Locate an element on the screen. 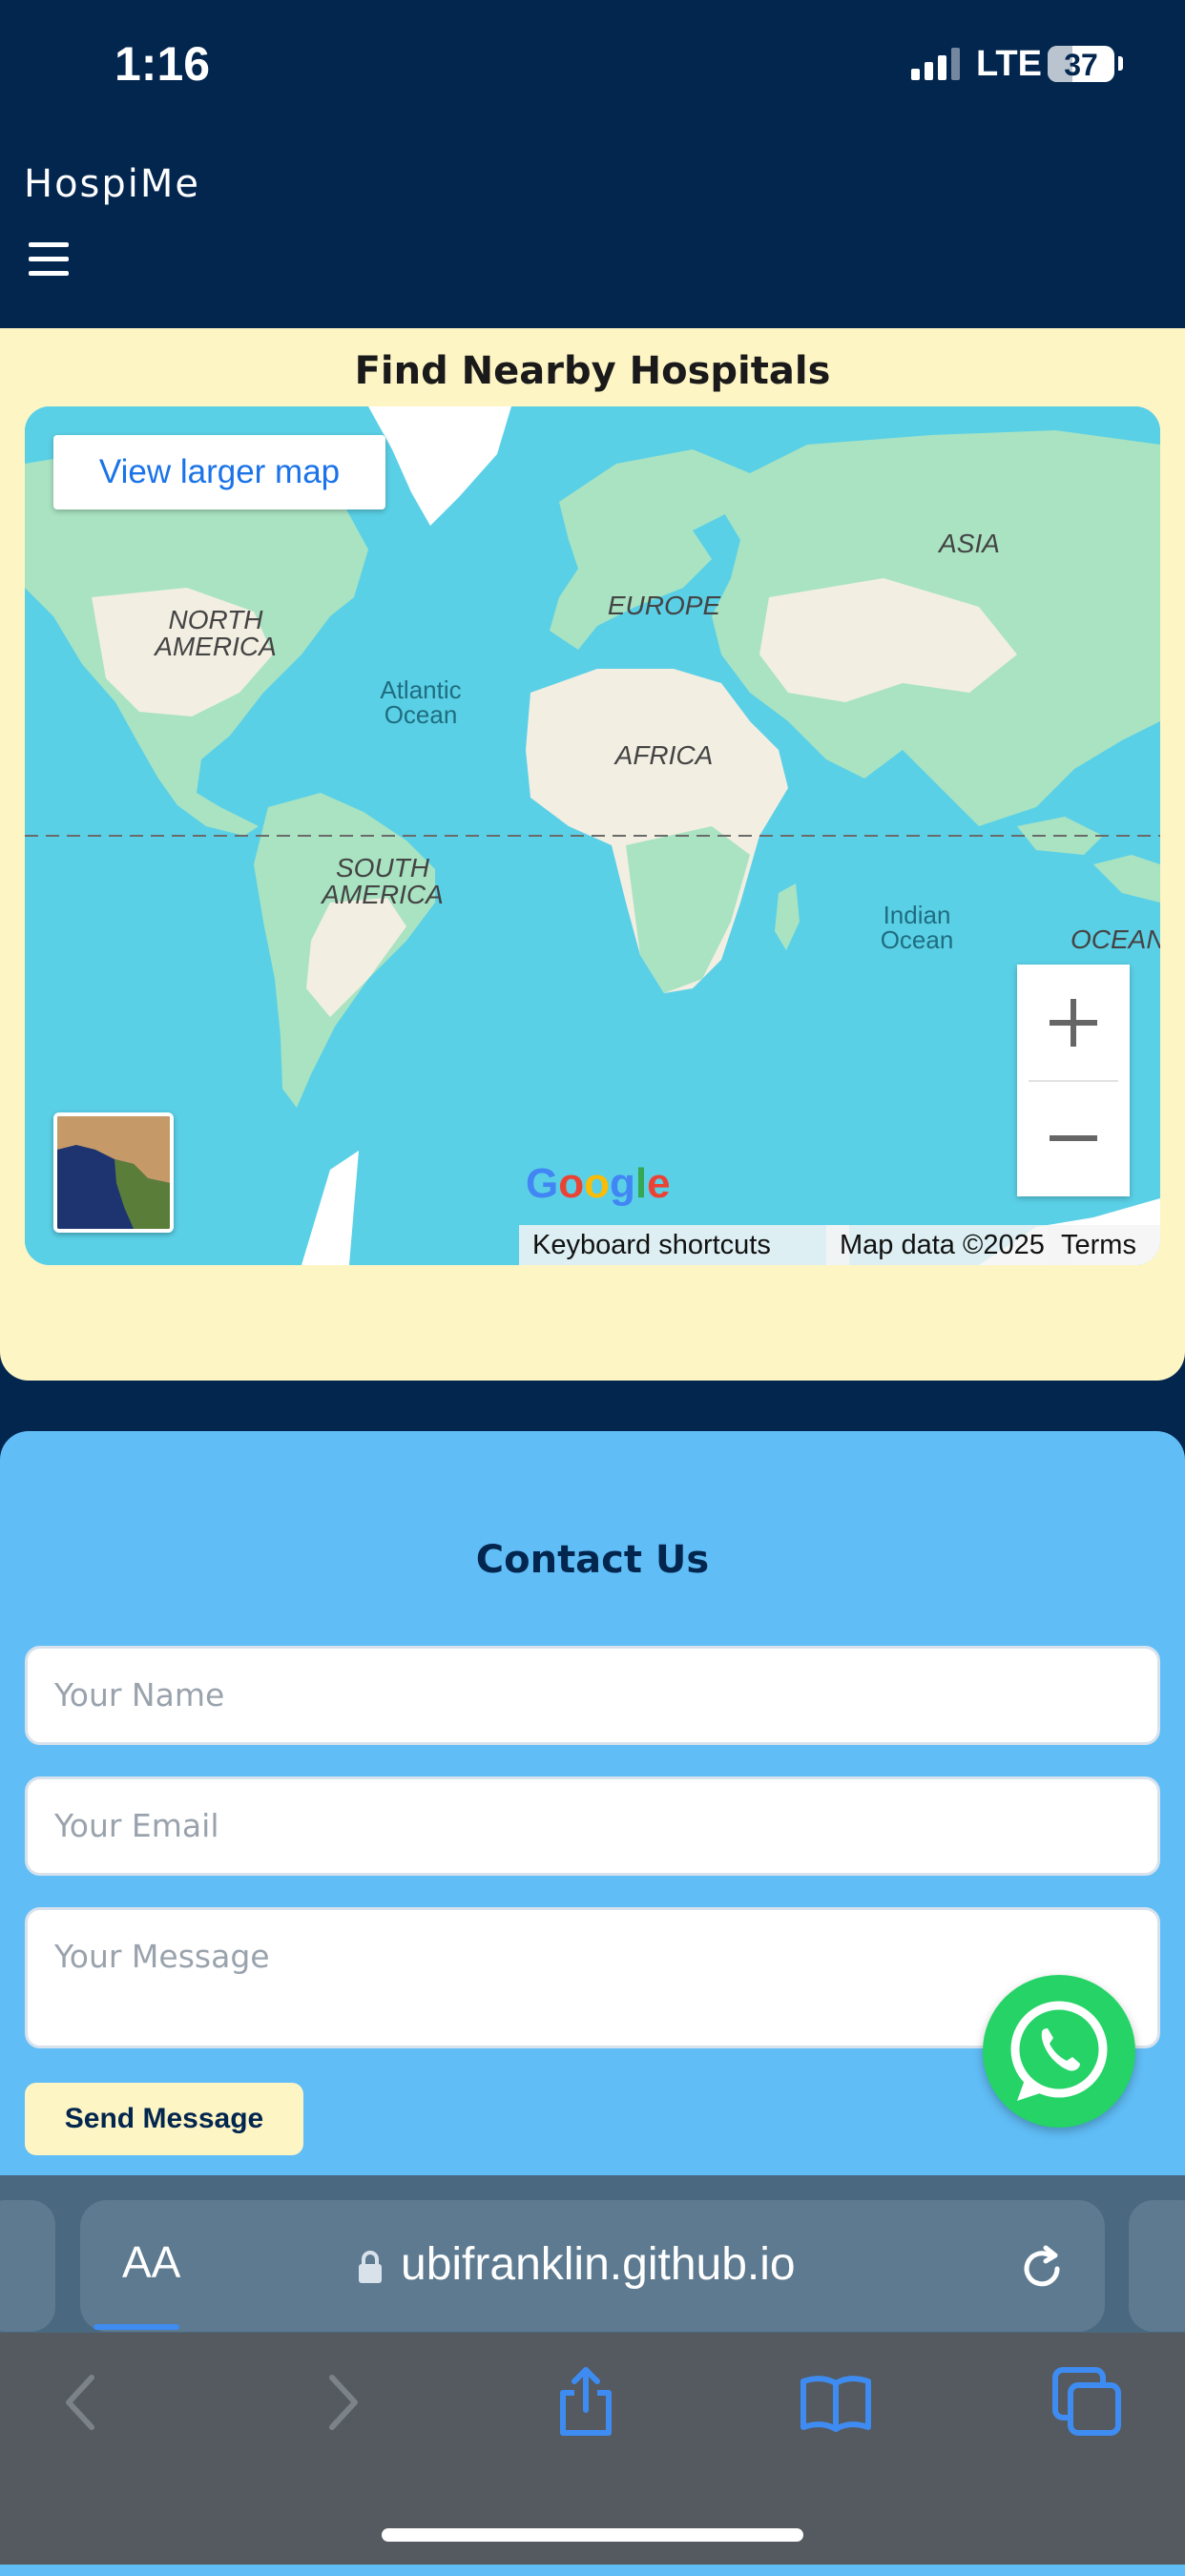 This screenshot has width=1185, height=2576. contact-title: Contact Us is located at coordinates (592, 1560).